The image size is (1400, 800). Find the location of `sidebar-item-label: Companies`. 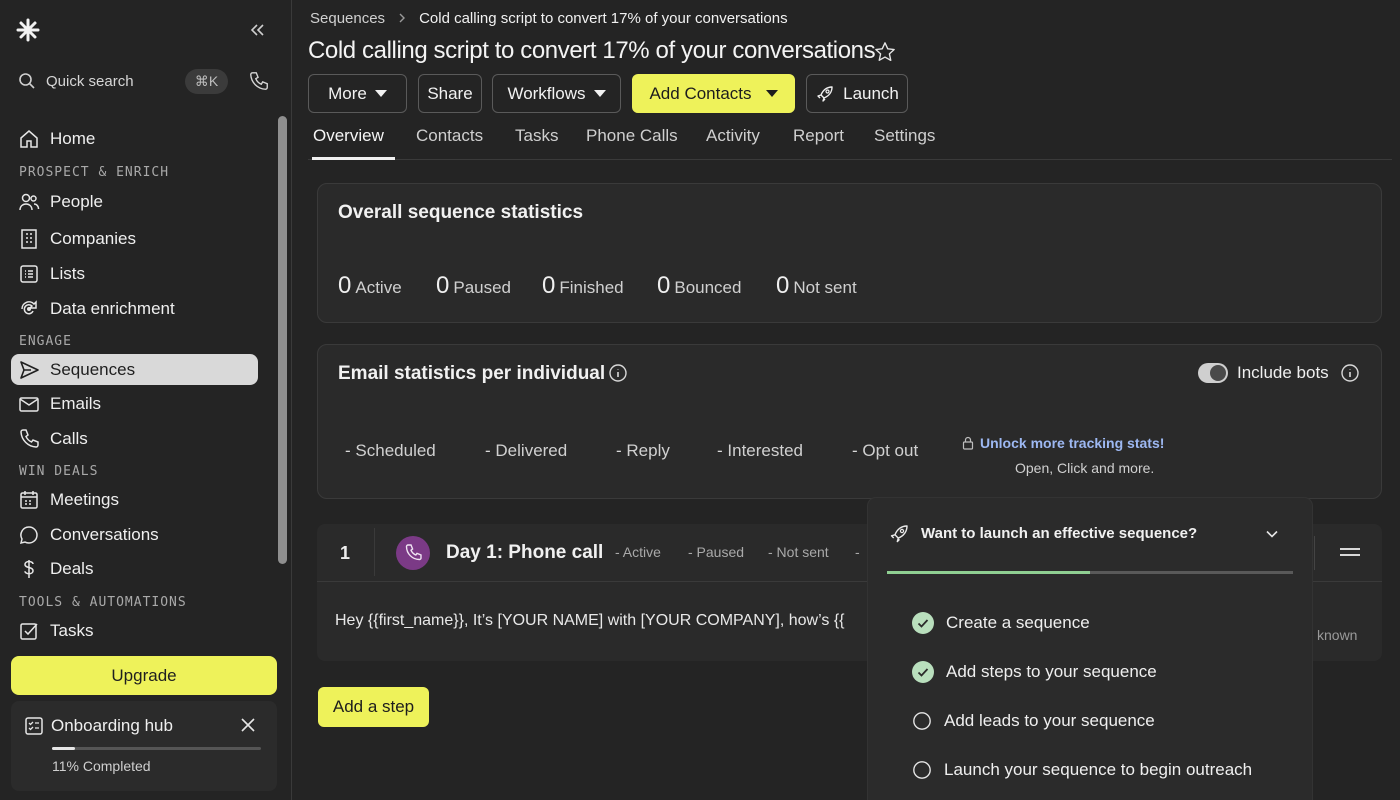

sidebar-item-label: Companies is located at coordinates (93, 238).